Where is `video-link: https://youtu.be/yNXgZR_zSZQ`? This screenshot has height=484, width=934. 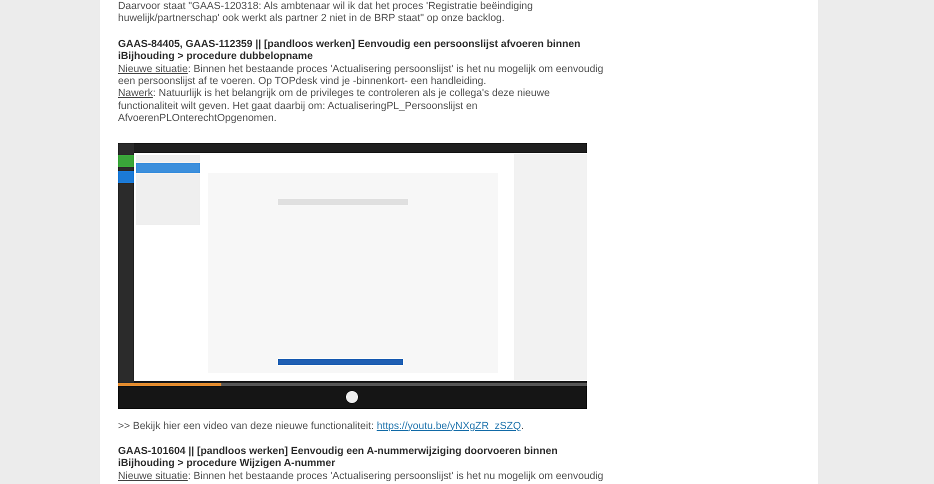
video-link: https://youtu.be/yNXgZR_zSZQ is located at coordinates (448, 426).